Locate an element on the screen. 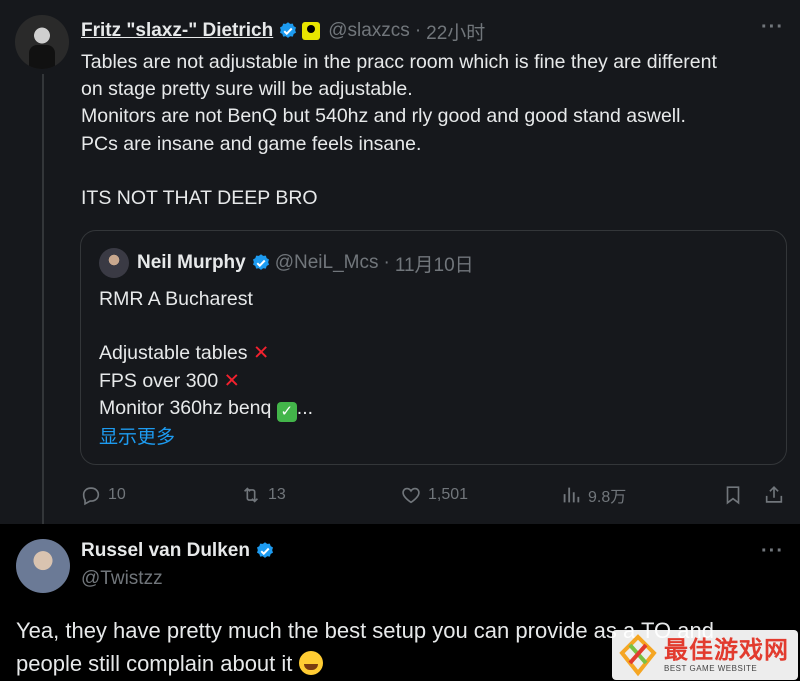  retweet-button: 13 is located at coordinates (263, 495).